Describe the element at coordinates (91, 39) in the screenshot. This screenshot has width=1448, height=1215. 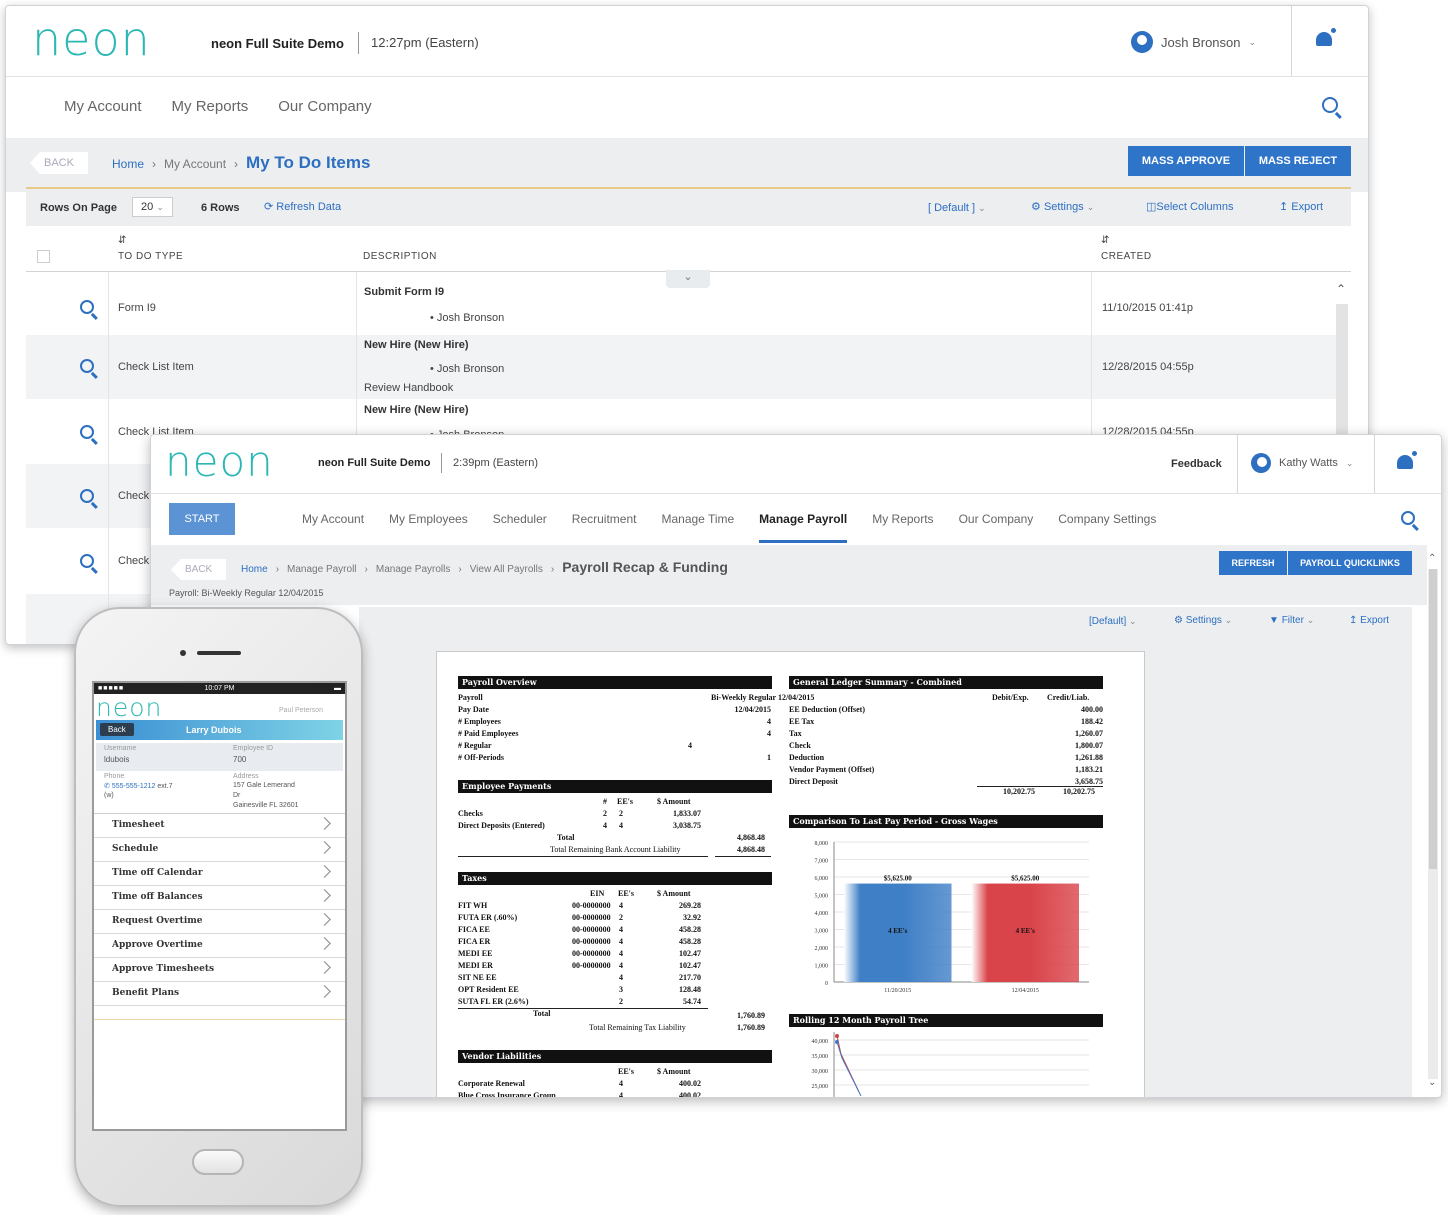
I see `neon-logo: neon` at that location.